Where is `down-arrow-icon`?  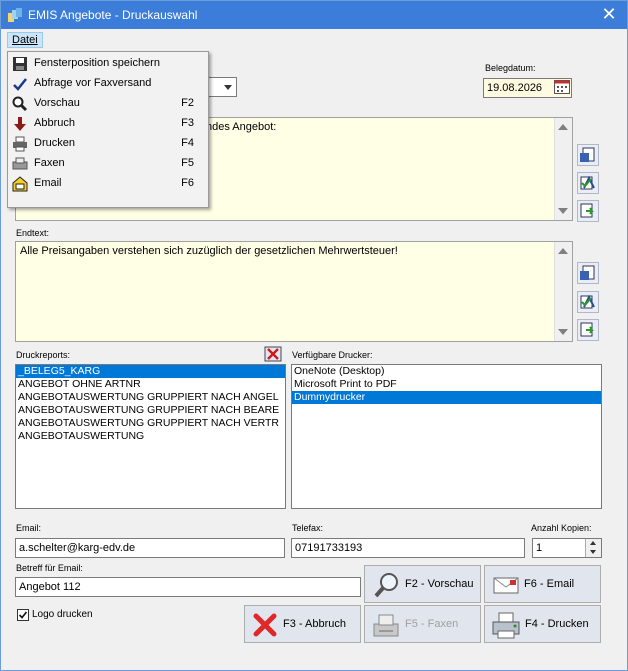
down-arrow-icon is located at coordinates (20, 124).